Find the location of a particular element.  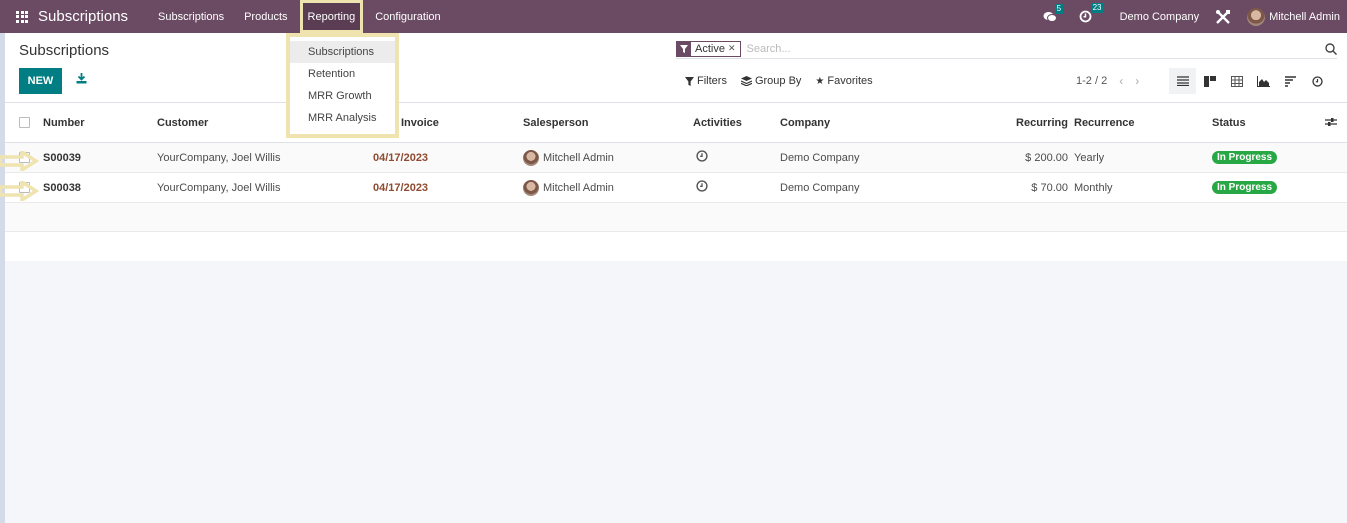

activities-button: 23 is located at coordinates (1091, 13).